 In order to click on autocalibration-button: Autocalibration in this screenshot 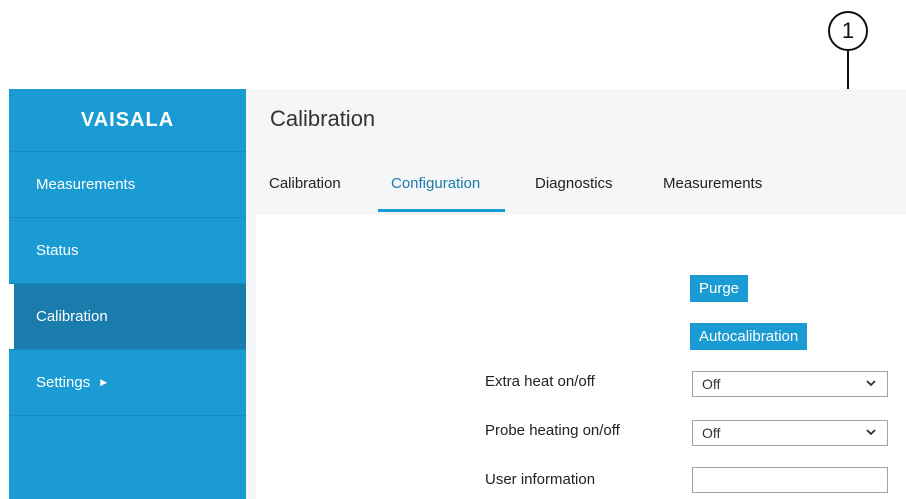, I will do `click(749, 336)`.